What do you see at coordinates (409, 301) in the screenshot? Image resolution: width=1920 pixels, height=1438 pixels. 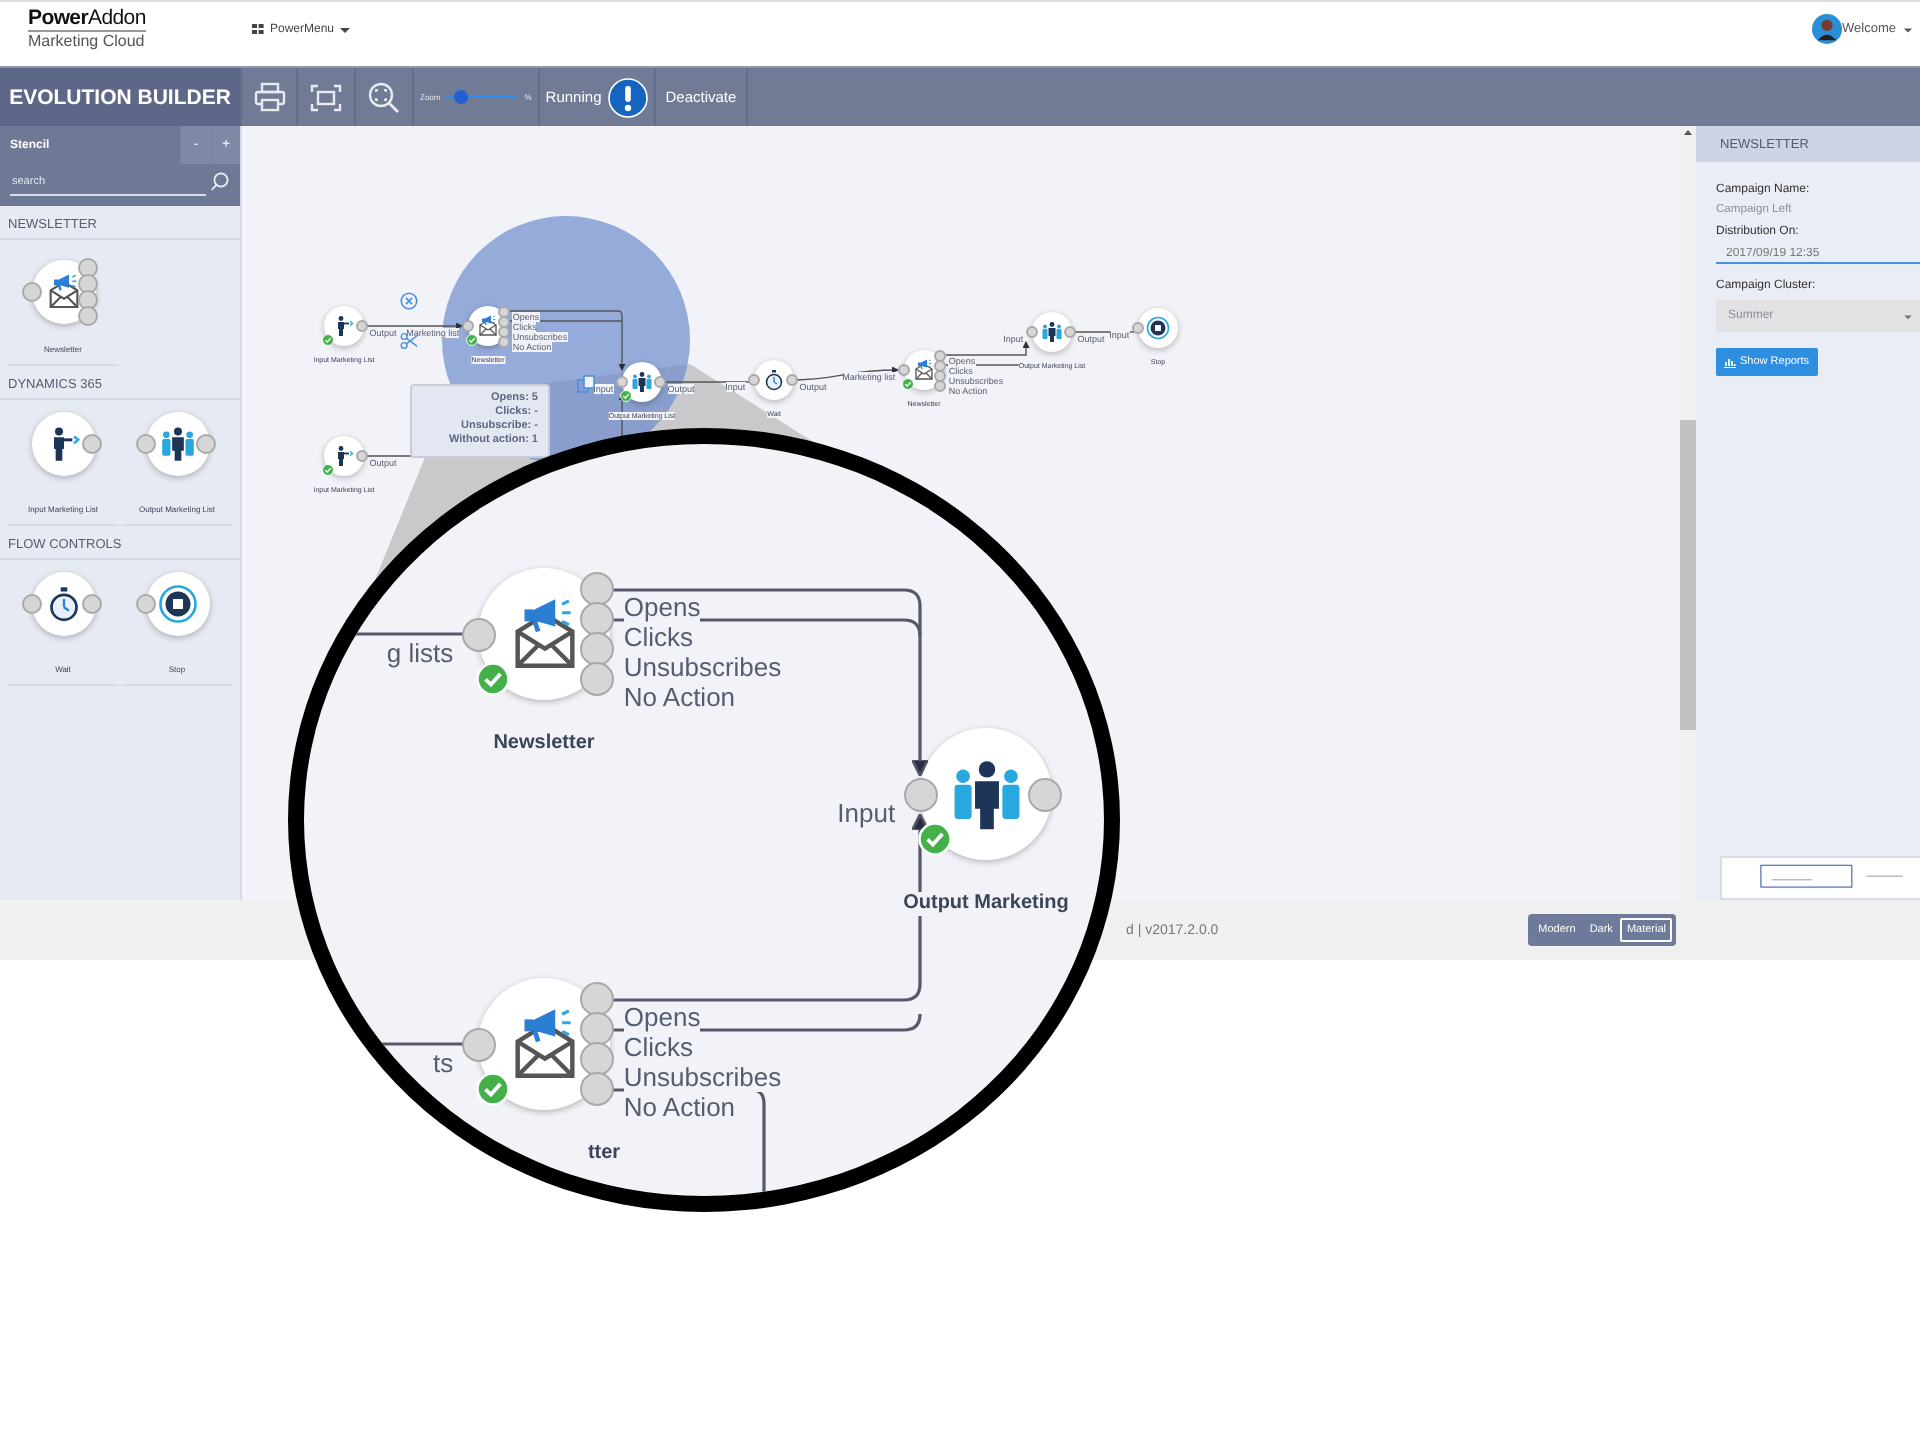 I see `close-icon` at bounding box center [409, 301].